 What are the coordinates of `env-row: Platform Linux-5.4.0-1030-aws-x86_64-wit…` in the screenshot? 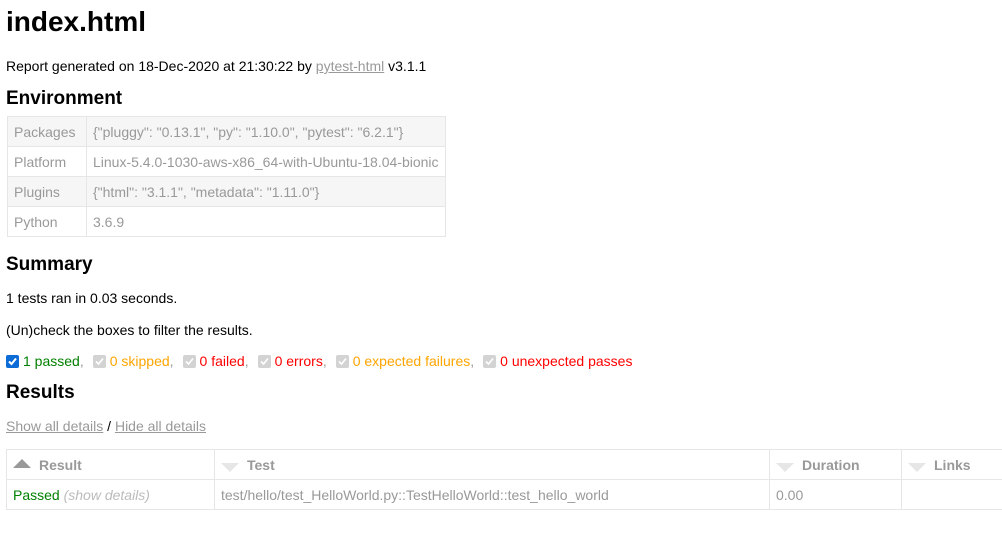 It's located at (226, 161).